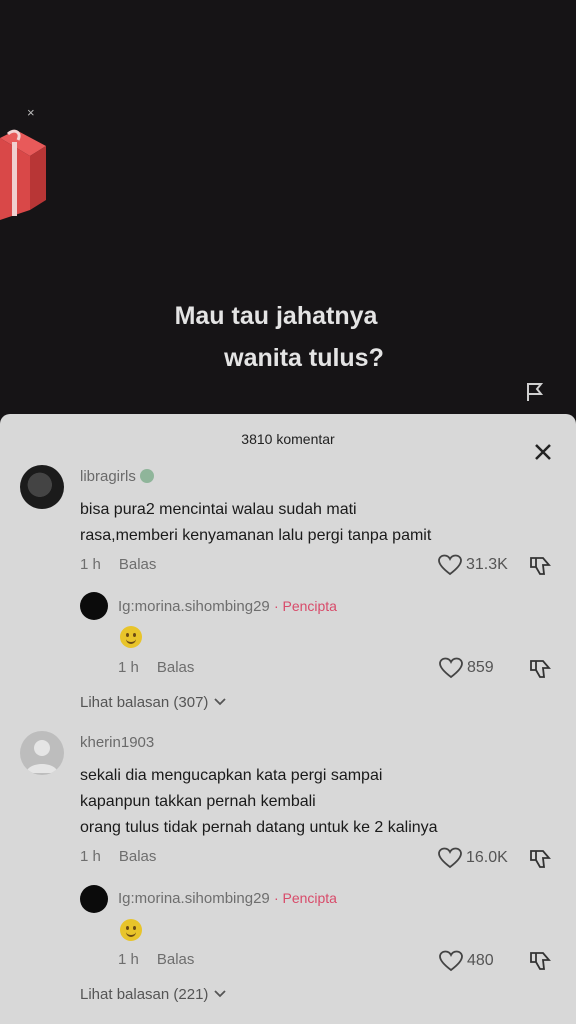 The width and height of the screenshot is (576, 1024). Describe the element at coordinates (198, 801) in the screenshot. I see `comment-text-line: kapanpun takkan pernah kembali` at that location.